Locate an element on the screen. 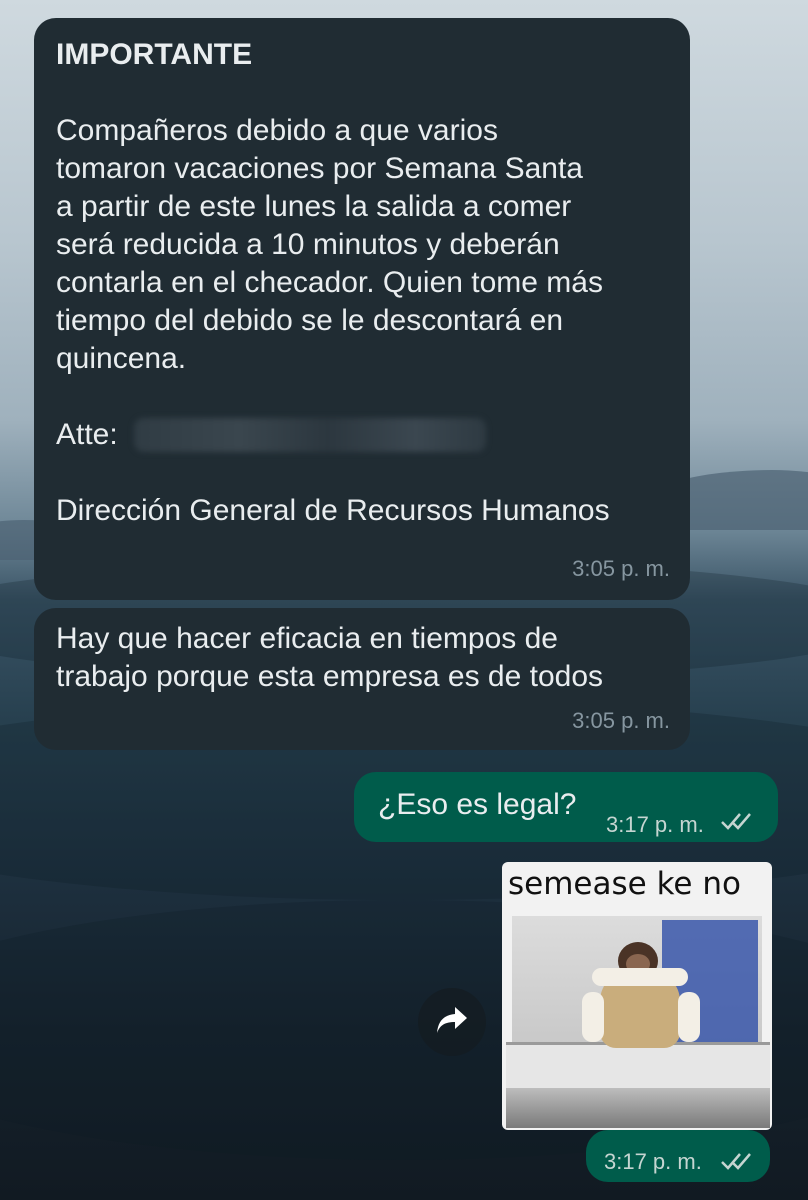 The width and height of the screenshot is (808, 1200). outgoing-message-bubble: ¿Eso es legal? 3:17 p. m. is located at coordinates (566, 807).